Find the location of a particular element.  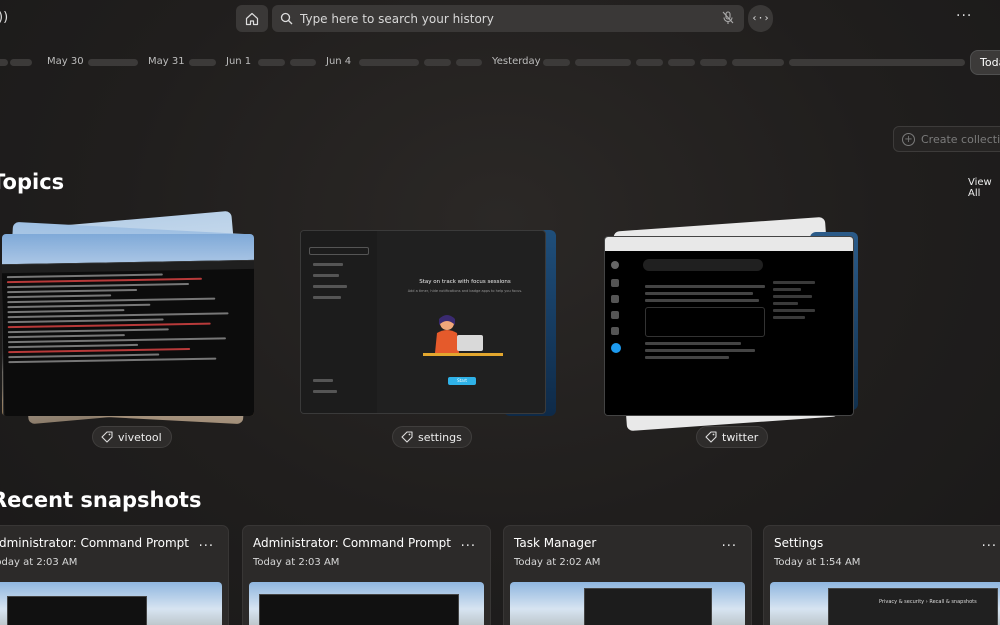

topic-tag-vivetool: vivetool is located at coordinates (132, 437).